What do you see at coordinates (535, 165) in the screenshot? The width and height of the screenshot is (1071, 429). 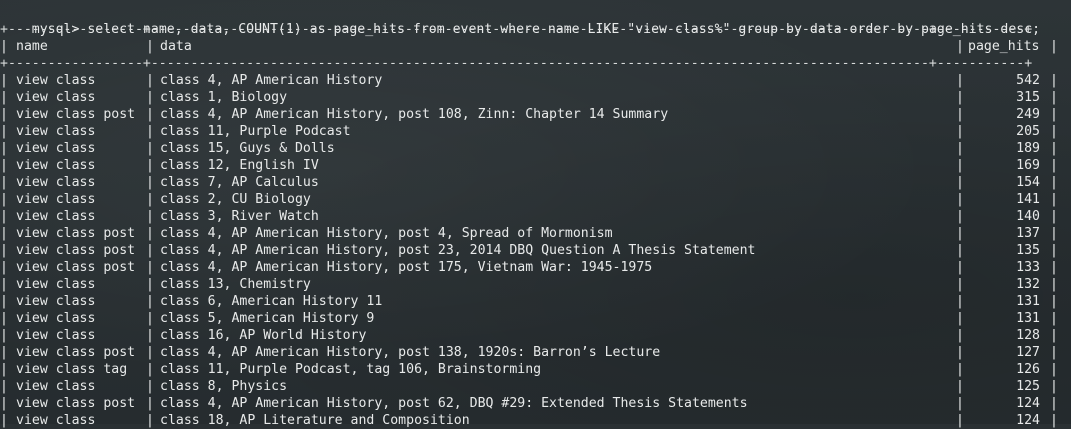 I see `table-row: | view class | class 12, English IV | 169 |` at bounding box center [535, 165].